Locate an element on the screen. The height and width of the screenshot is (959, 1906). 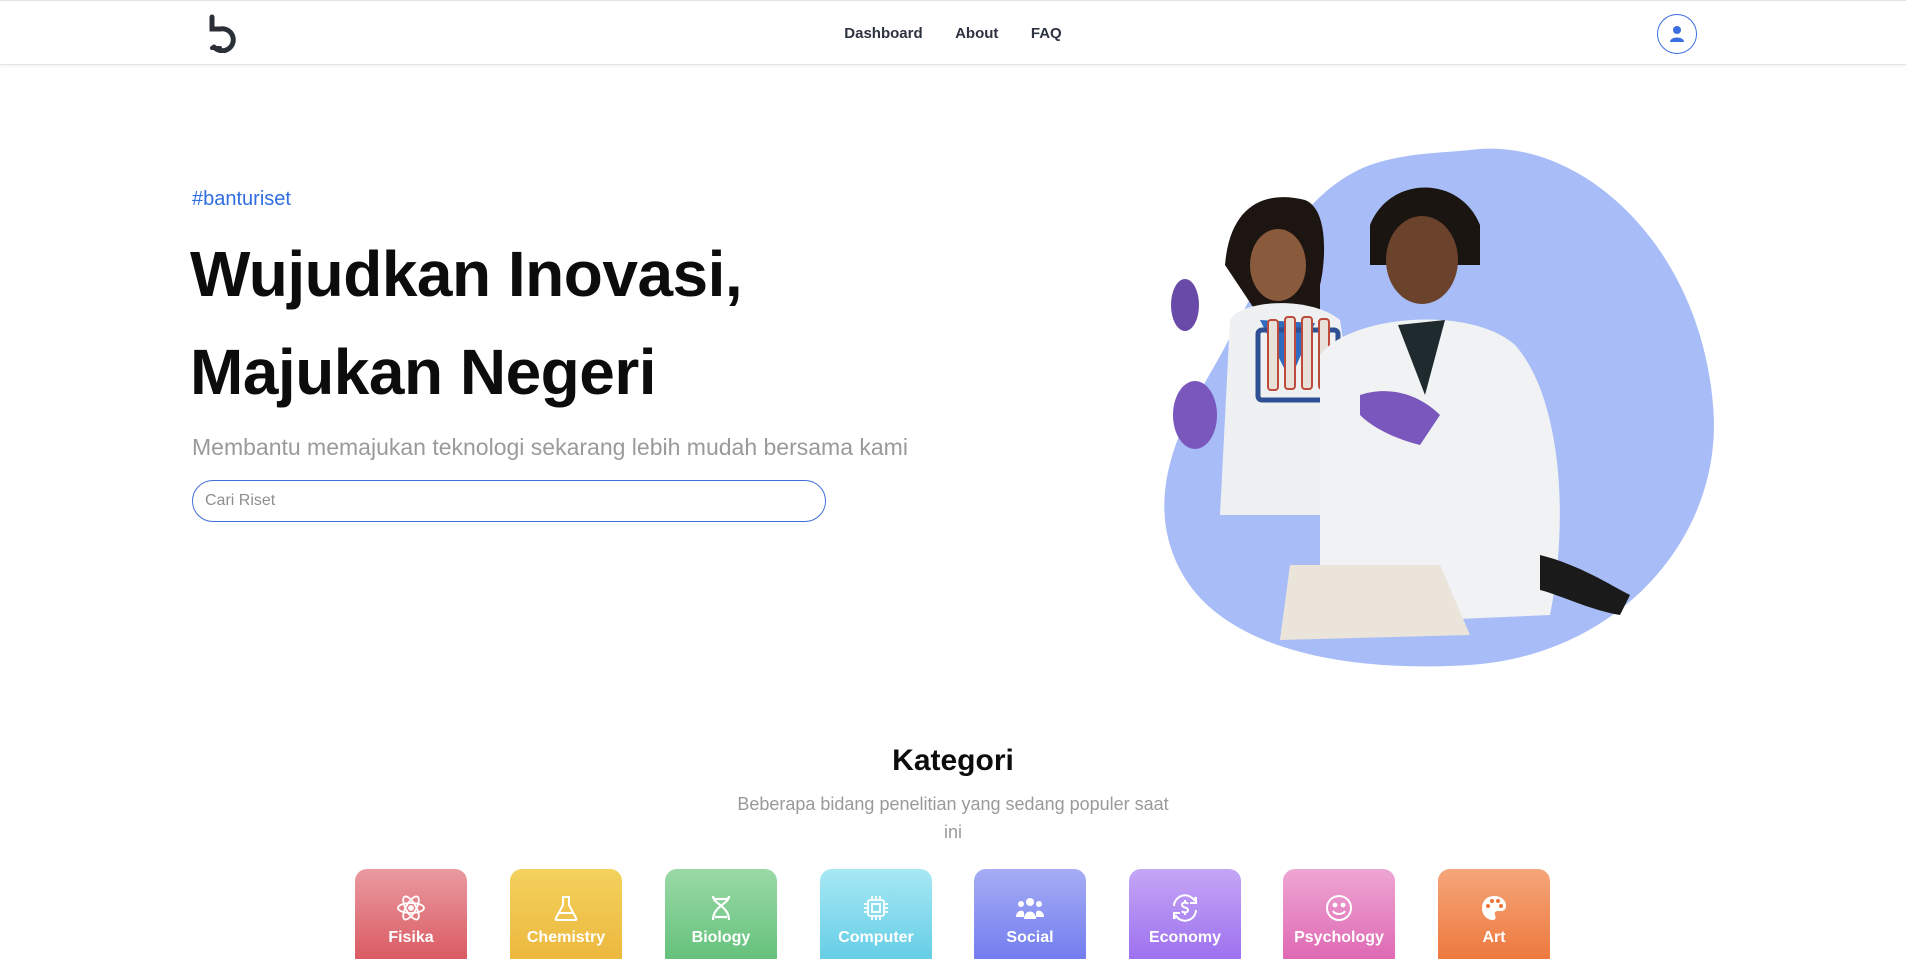
atom-icon is located at coordinates (411, 908).